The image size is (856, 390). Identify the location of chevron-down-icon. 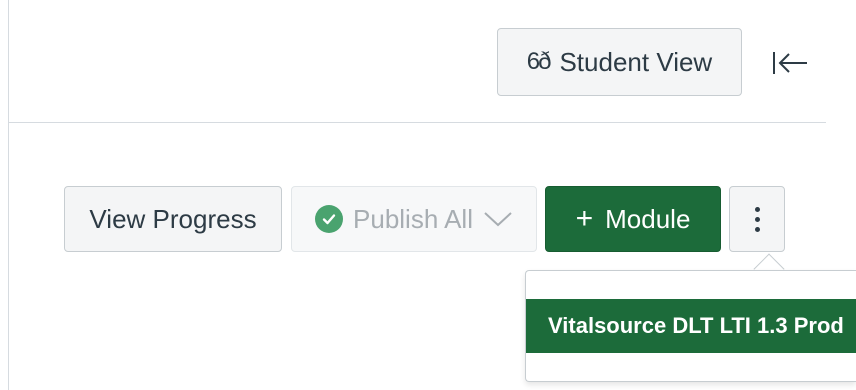
(498, 219).